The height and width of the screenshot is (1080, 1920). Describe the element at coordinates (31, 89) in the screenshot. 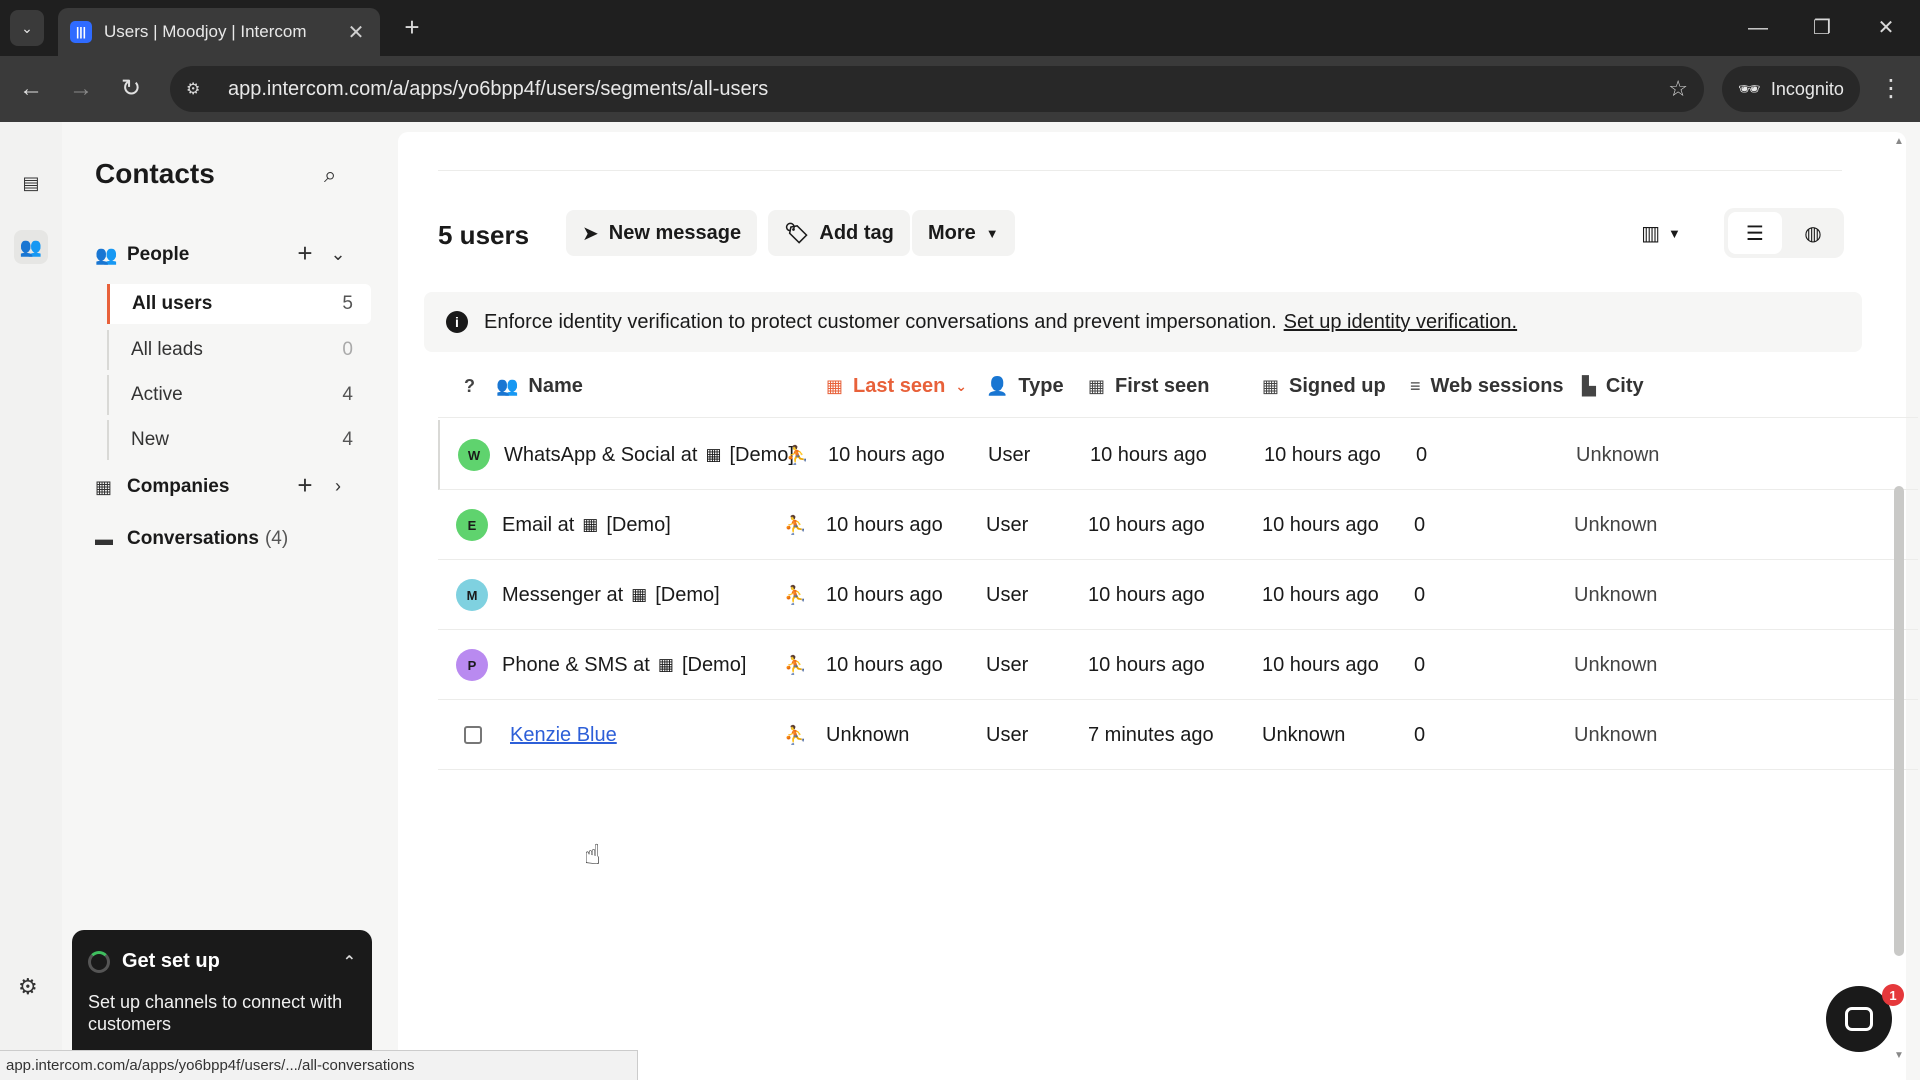

I see `back-arrow-icon: ←` at that location.